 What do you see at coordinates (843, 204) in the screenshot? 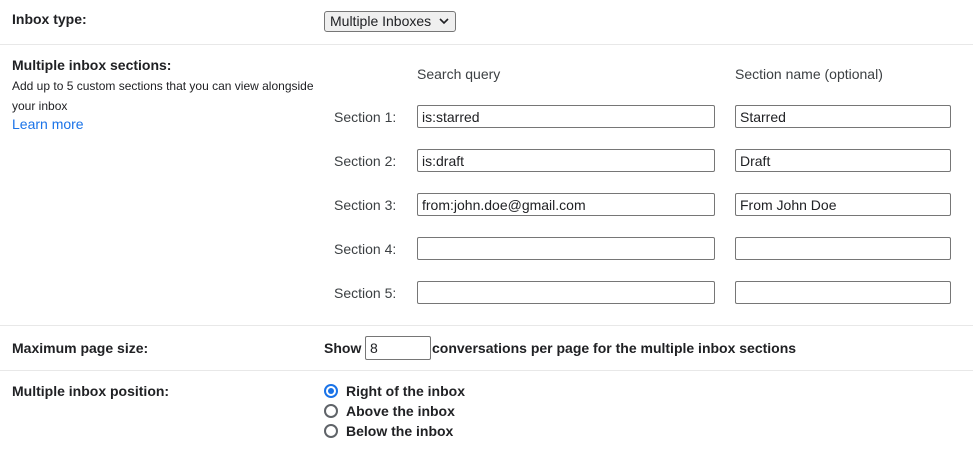
I see `section-3-name-input` at bounding box center [843, 204].